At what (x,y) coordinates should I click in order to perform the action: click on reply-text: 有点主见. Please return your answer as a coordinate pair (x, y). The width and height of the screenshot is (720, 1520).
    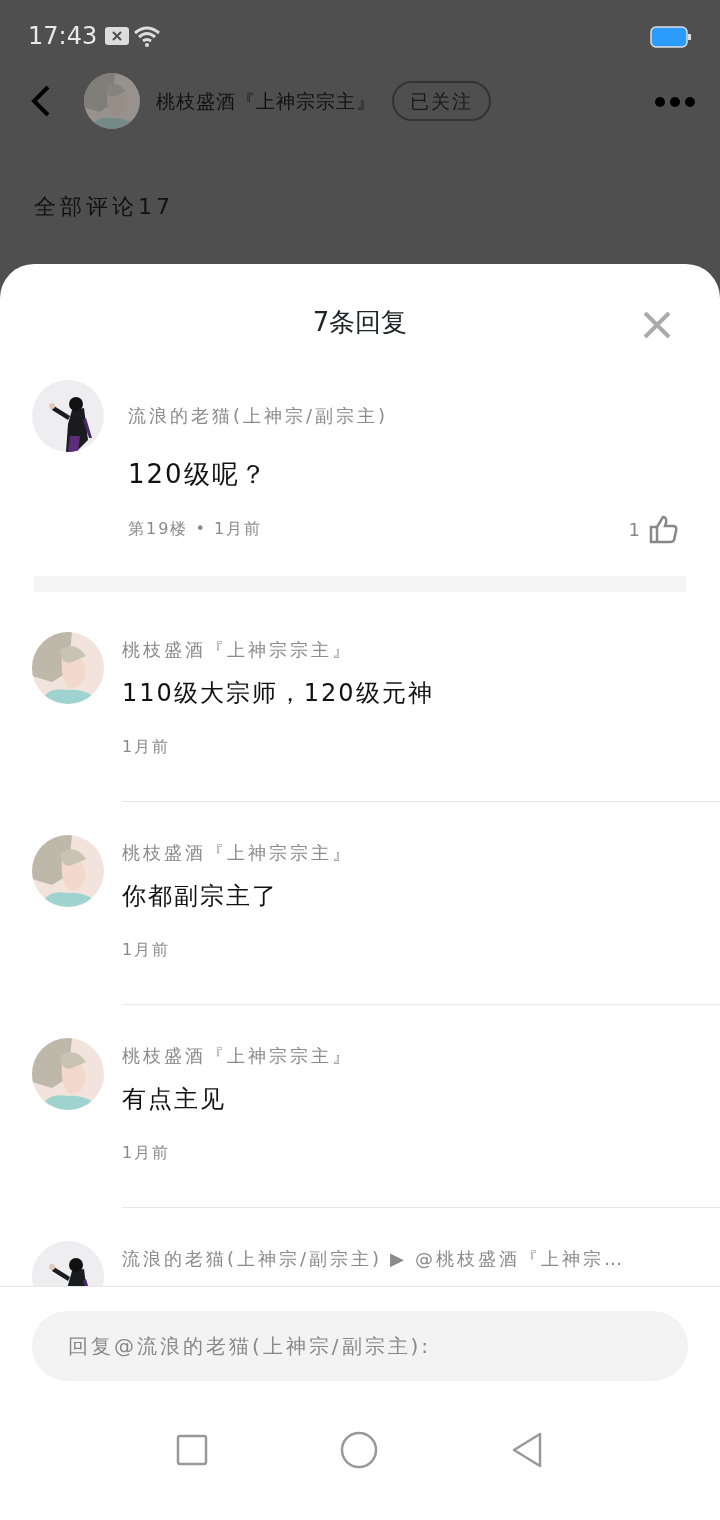
    Looking at the image, I should click on (174, 1099).